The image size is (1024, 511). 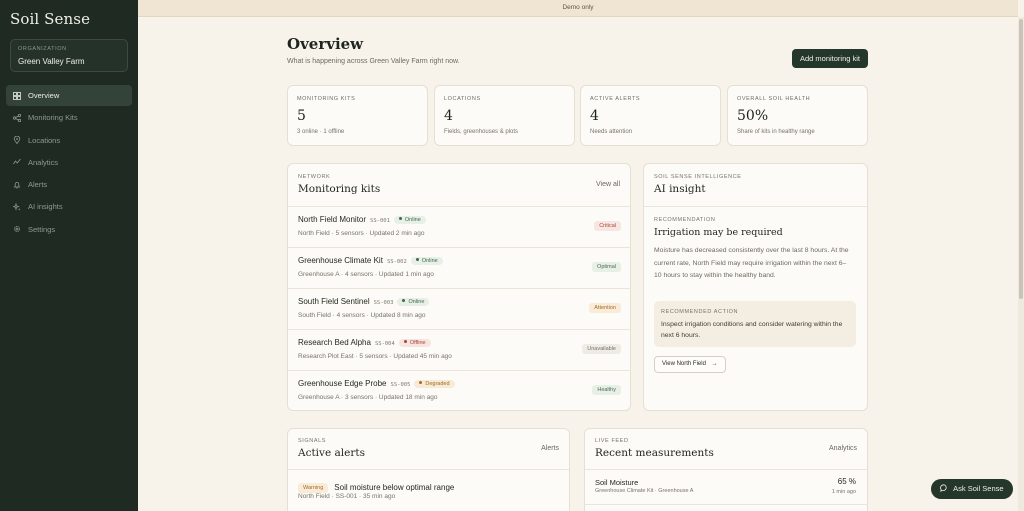 What do you see at coordinates (69, 55) in the screenshot?
I see `organization-switcher: ORGANIZATION Green Valley Farm` at bounding box center [69, 55].